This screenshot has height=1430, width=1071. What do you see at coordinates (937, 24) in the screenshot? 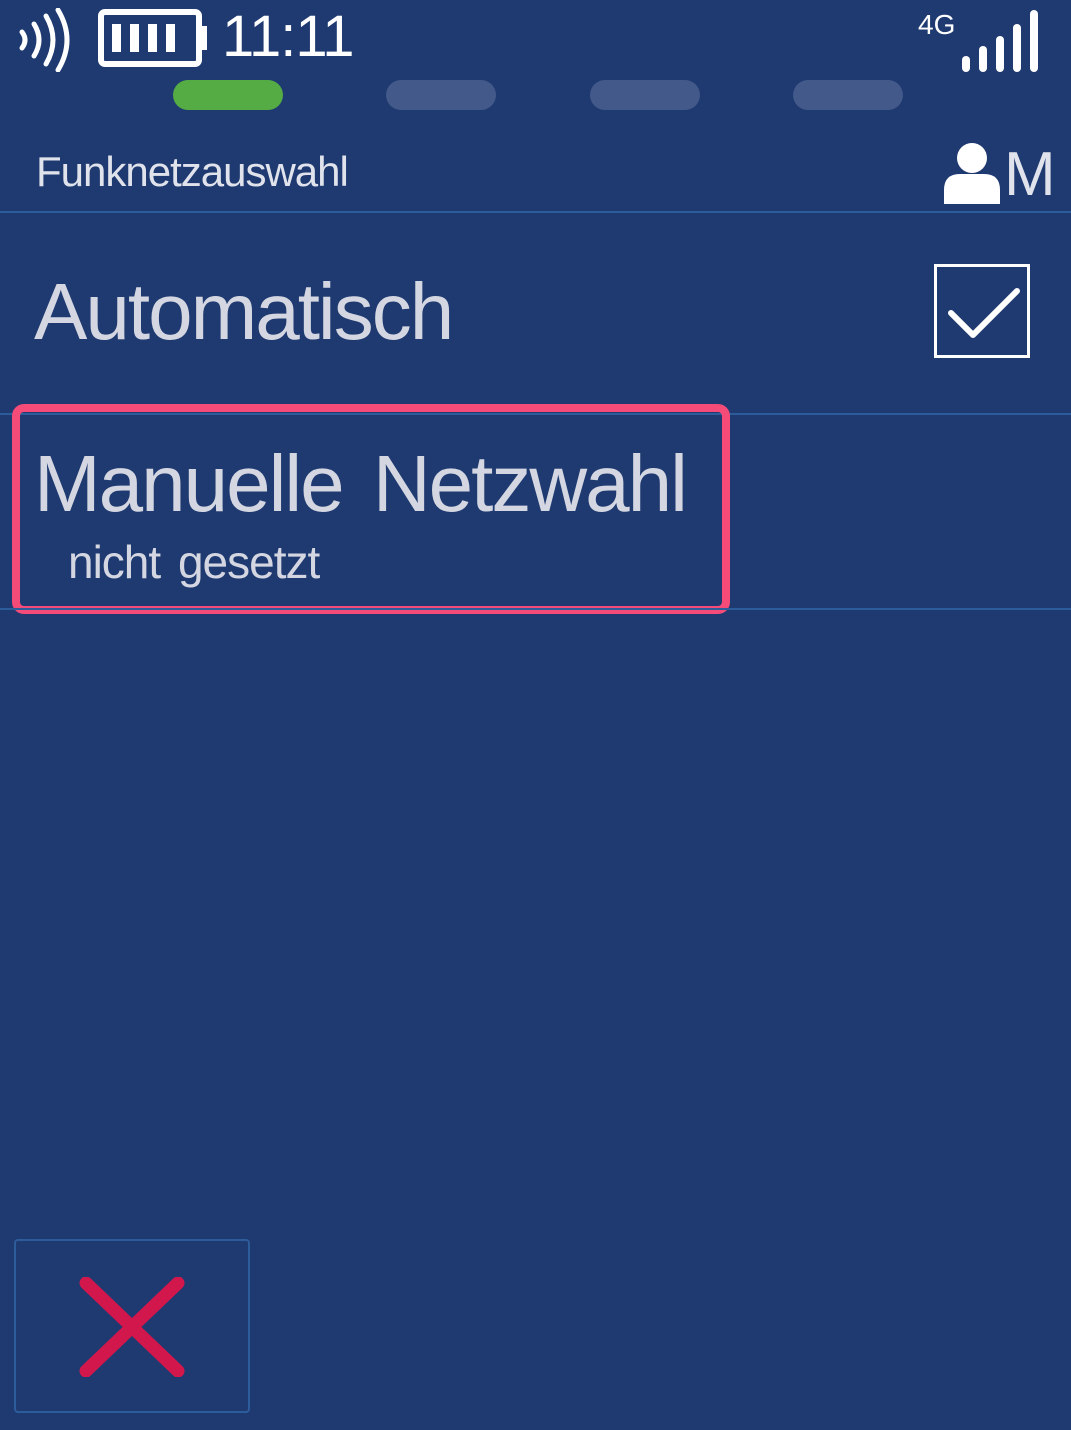
I see `network-type-label: 4G` at bounding box center [937, 24].